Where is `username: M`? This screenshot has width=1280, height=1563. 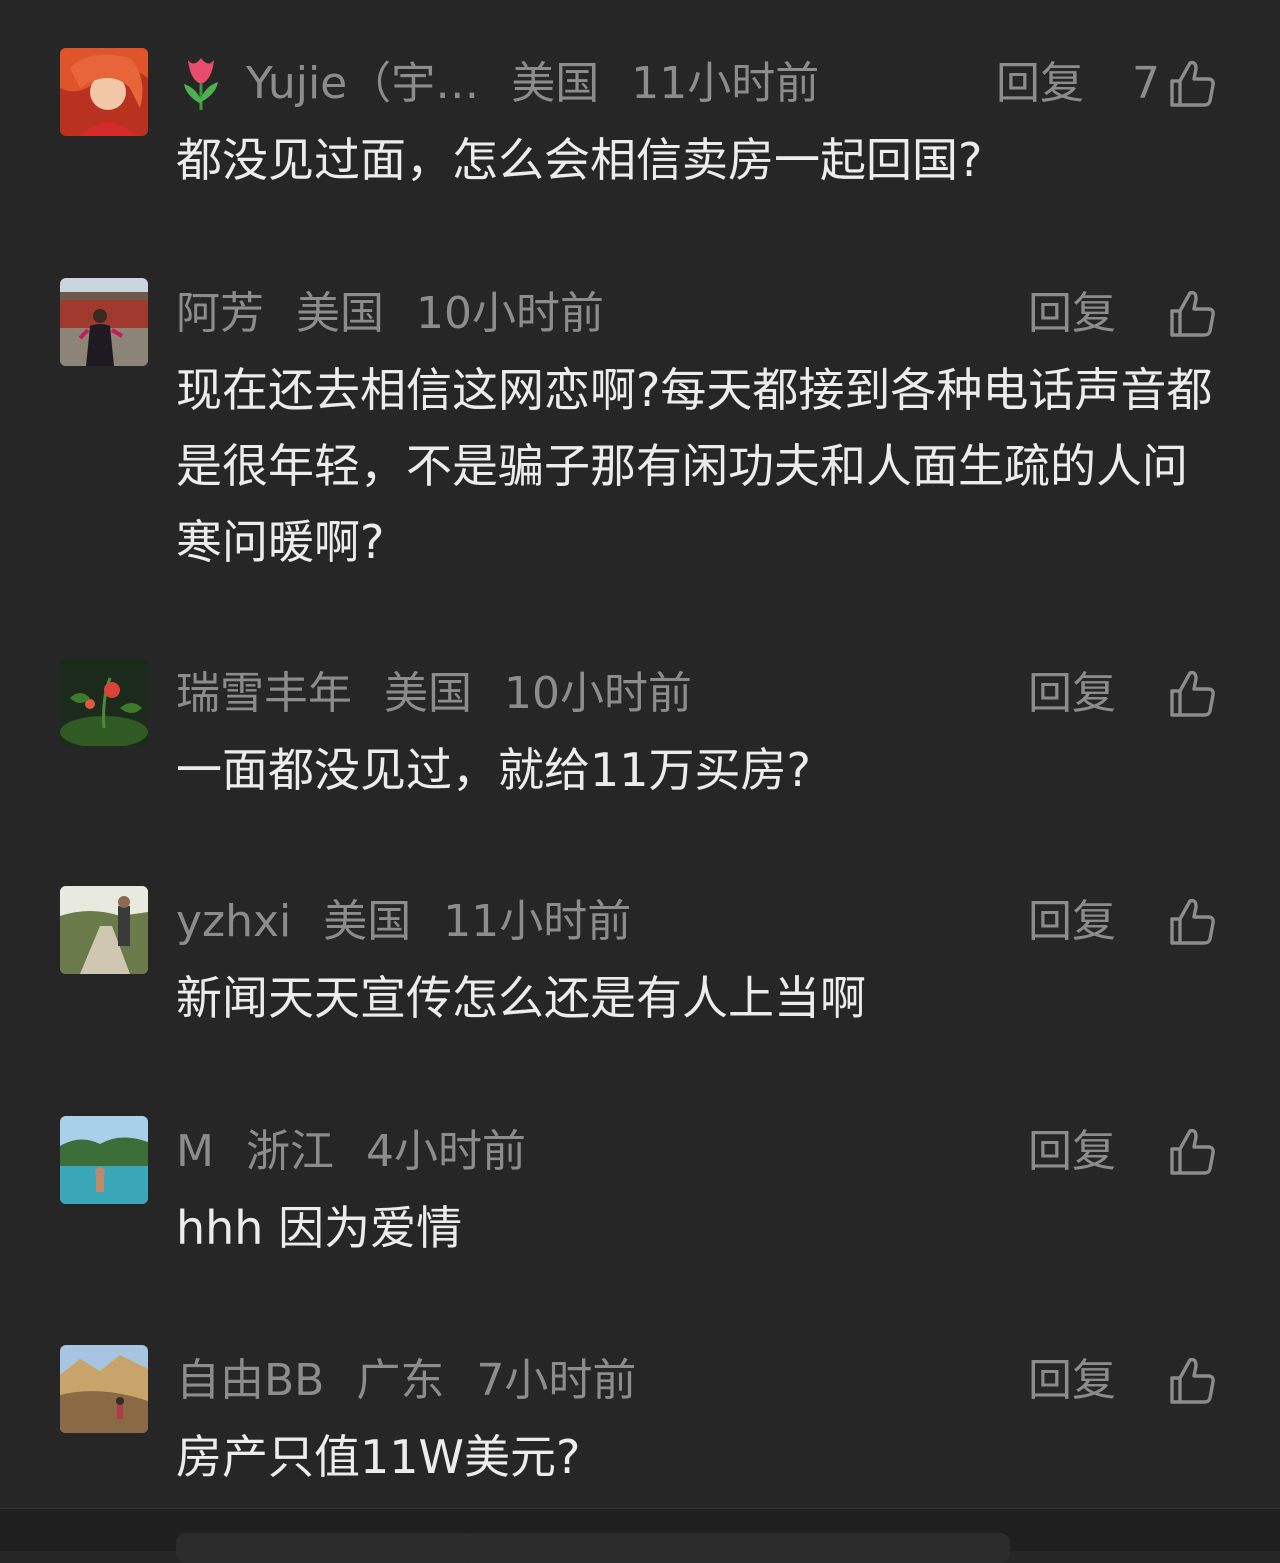
username: M is located at coordinates (195, 1151).